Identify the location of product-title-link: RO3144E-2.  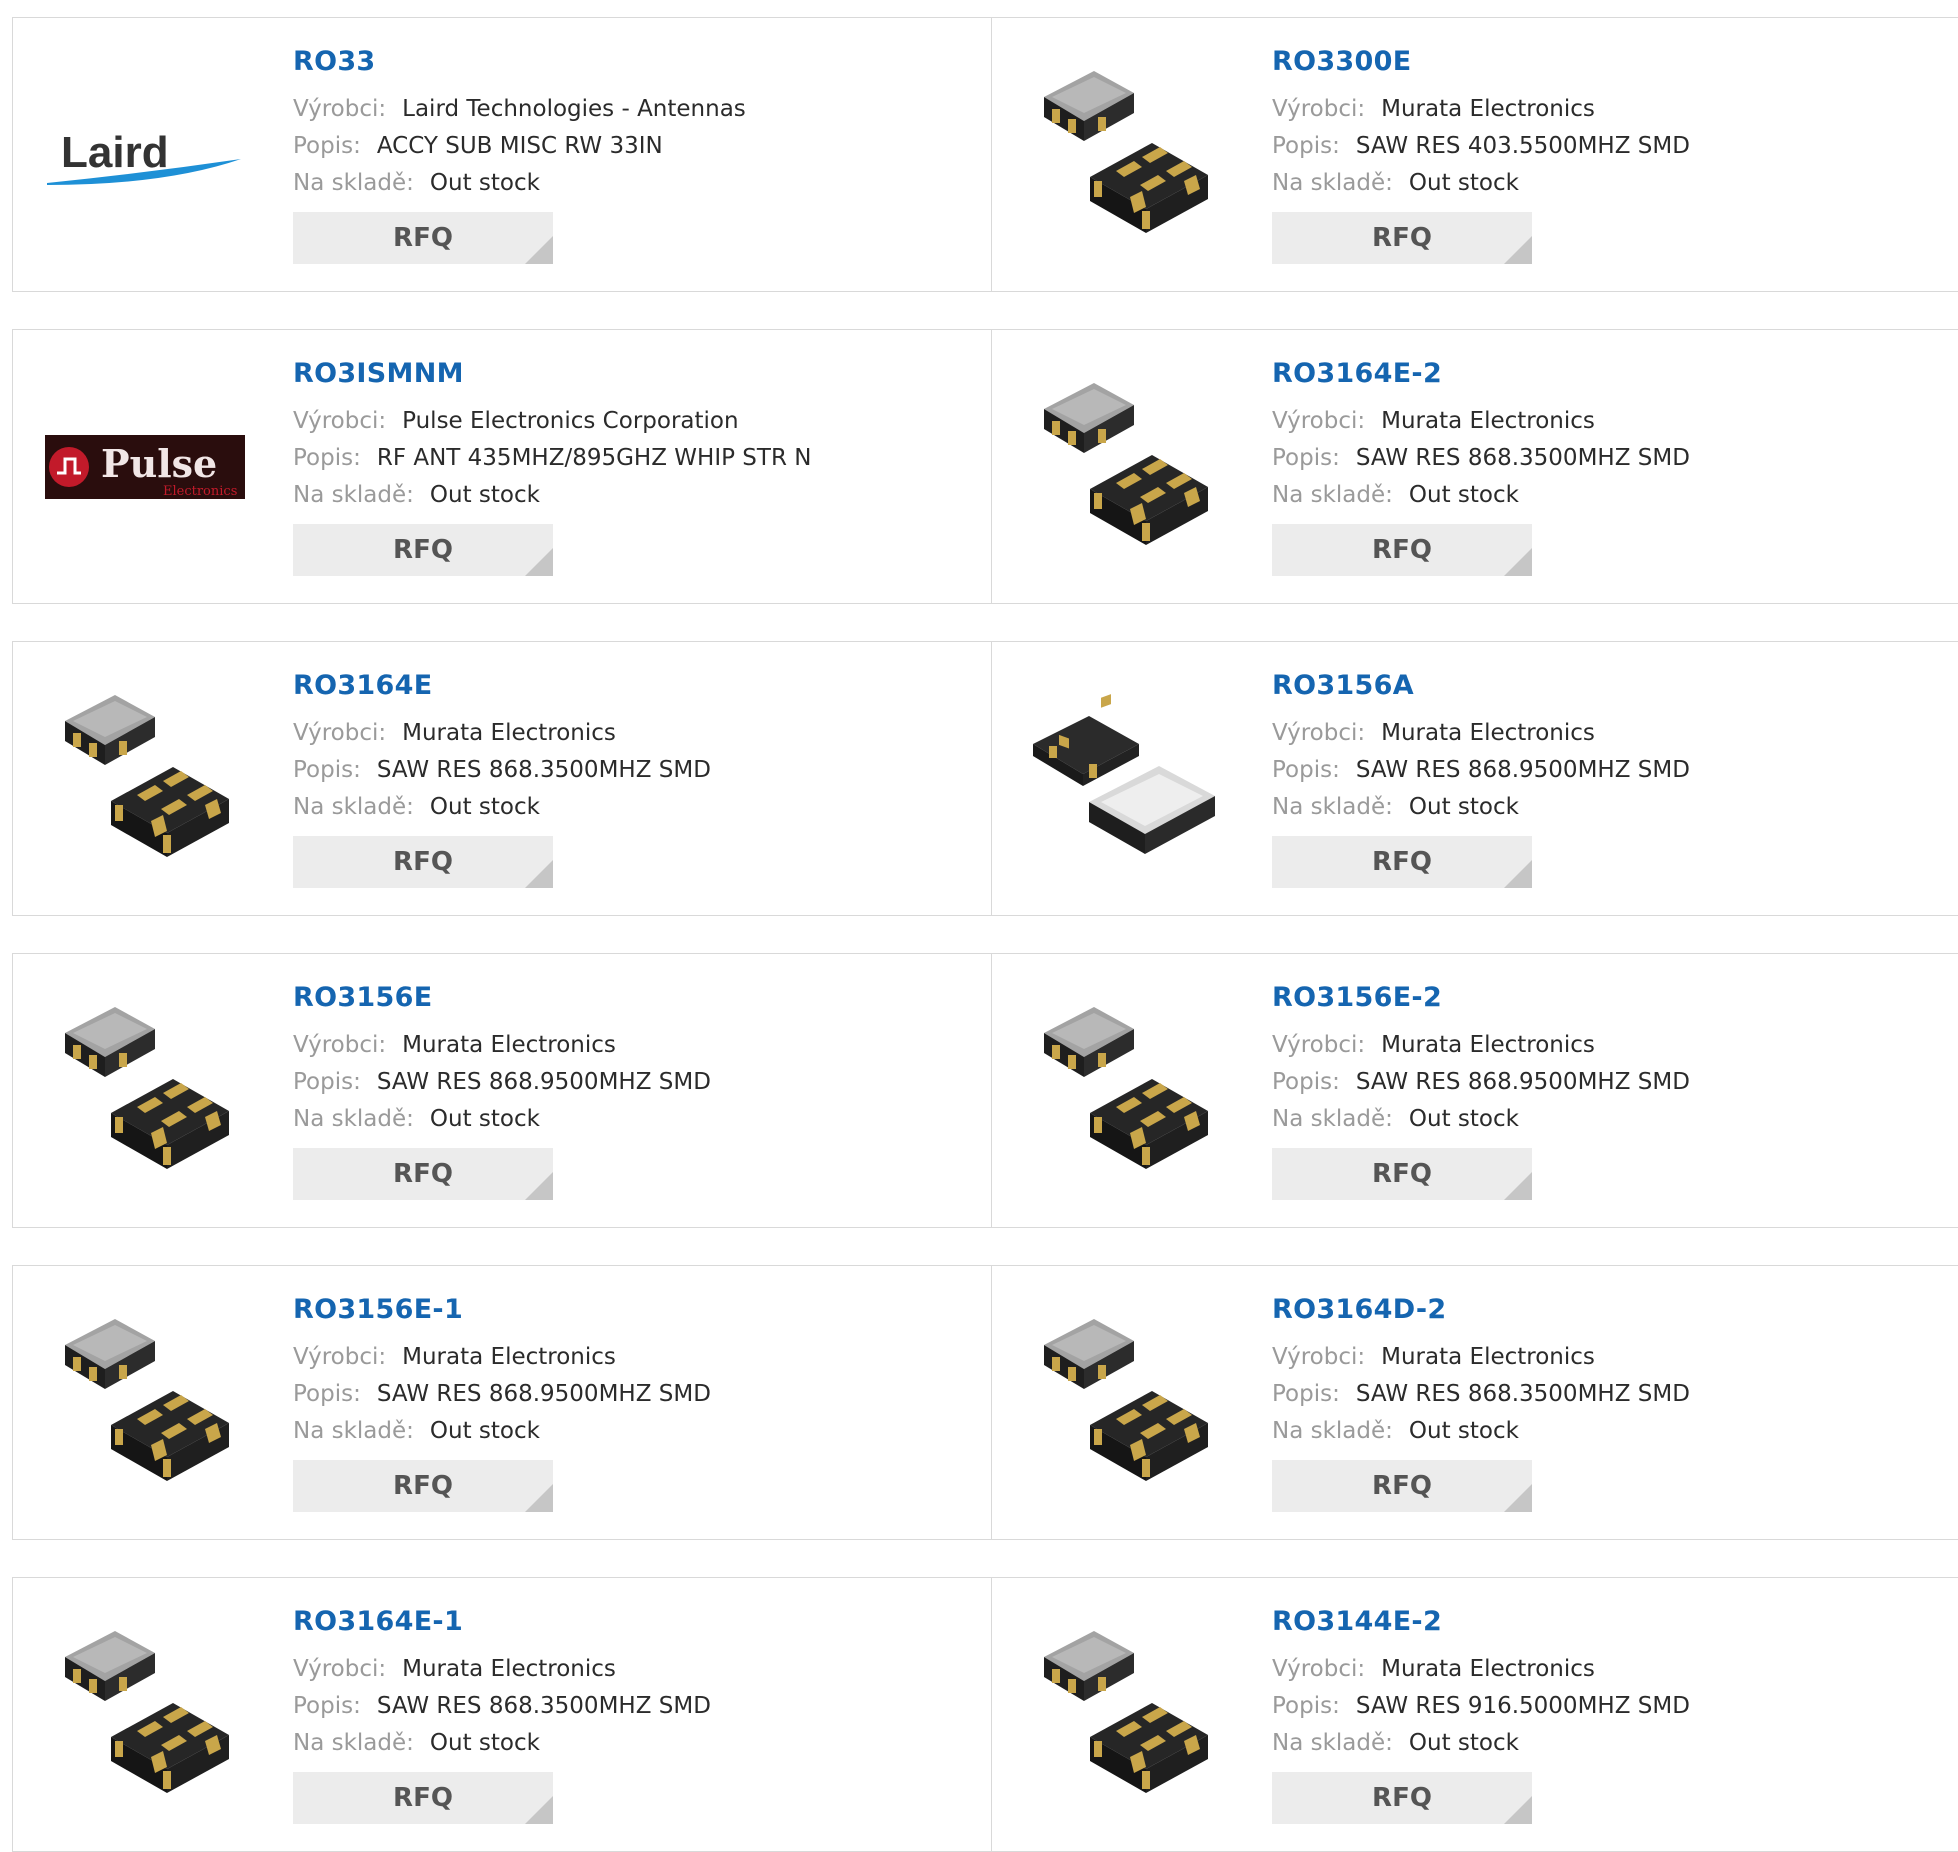
(1481, 1621).